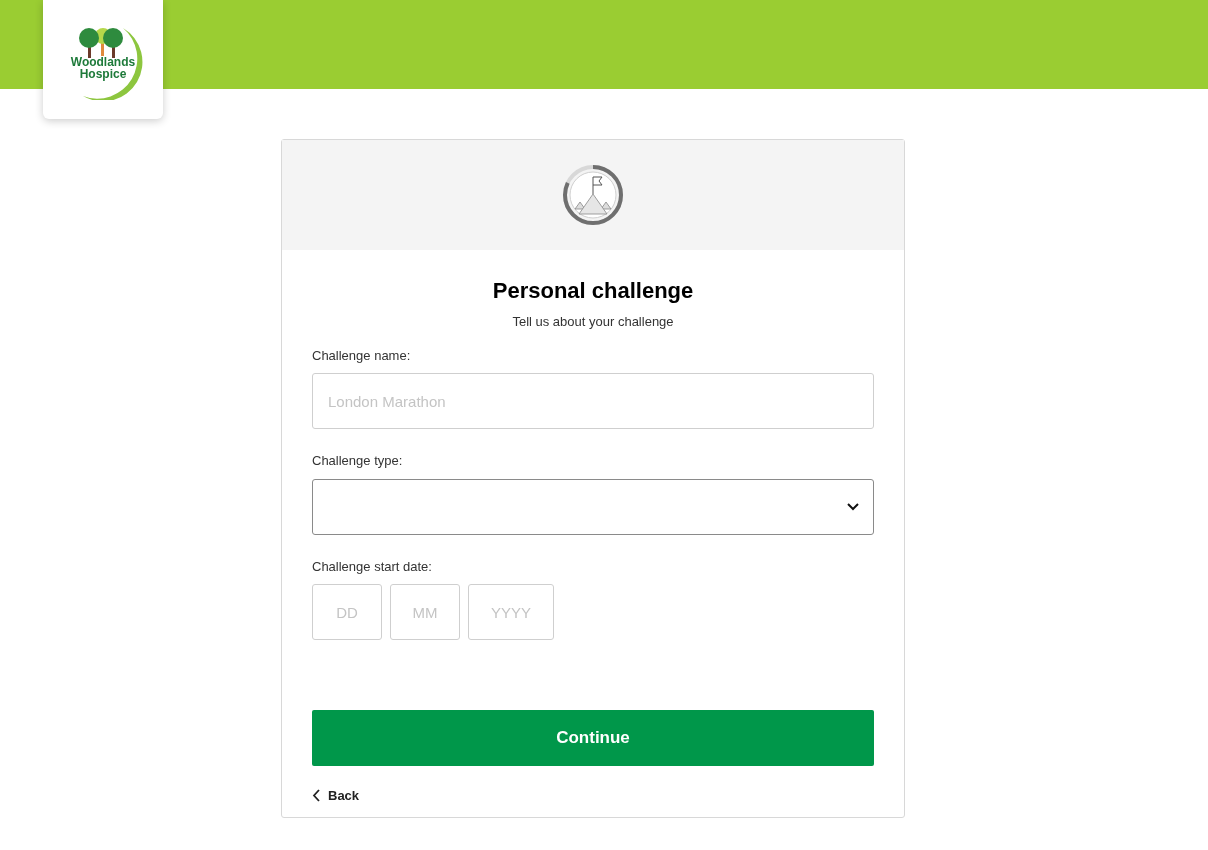 Image resolution: width=1208 pixels, height=850 pixels. I want to click on back-link: Back, so click(336, 796).